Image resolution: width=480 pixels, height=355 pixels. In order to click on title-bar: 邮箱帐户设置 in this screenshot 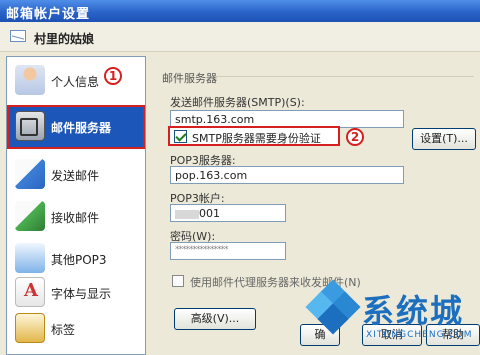, I will do `click(240, 11)`.